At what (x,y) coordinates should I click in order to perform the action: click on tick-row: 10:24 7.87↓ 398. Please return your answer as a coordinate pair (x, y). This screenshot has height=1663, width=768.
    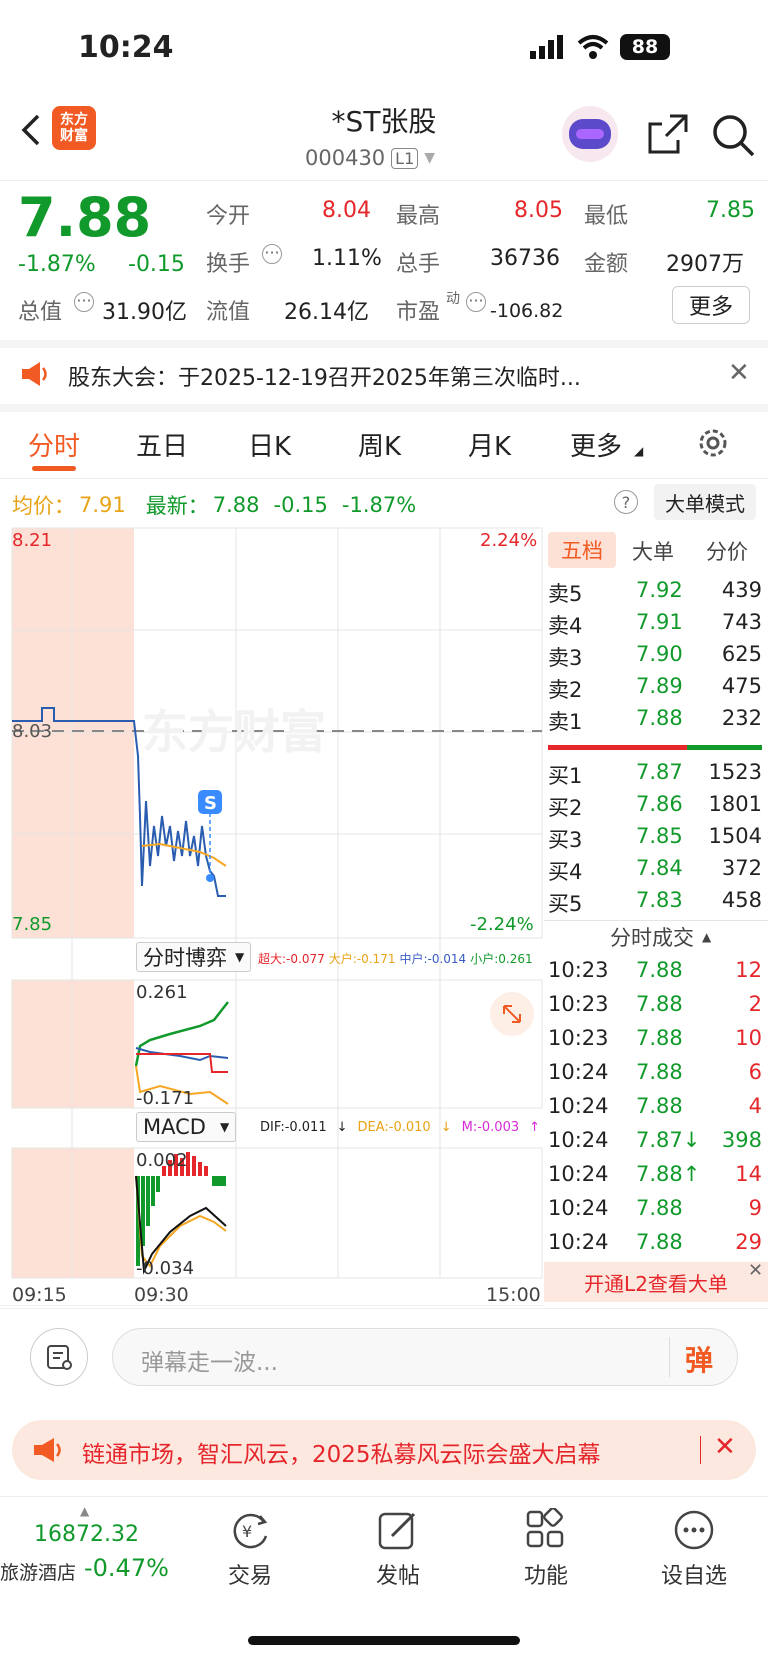
    Looking at the image, I should click on (656, 1143).